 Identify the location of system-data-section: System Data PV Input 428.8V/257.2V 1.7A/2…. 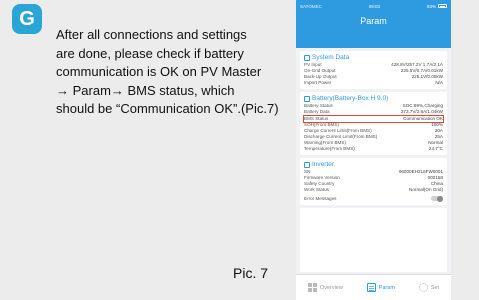
(373, 70).